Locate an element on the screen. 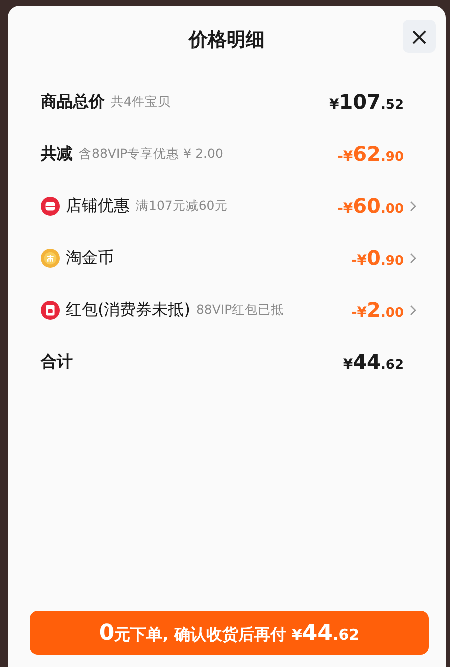 The image size is (450, 667). row-label: 淘金币 is located at coordinates (90, 258).